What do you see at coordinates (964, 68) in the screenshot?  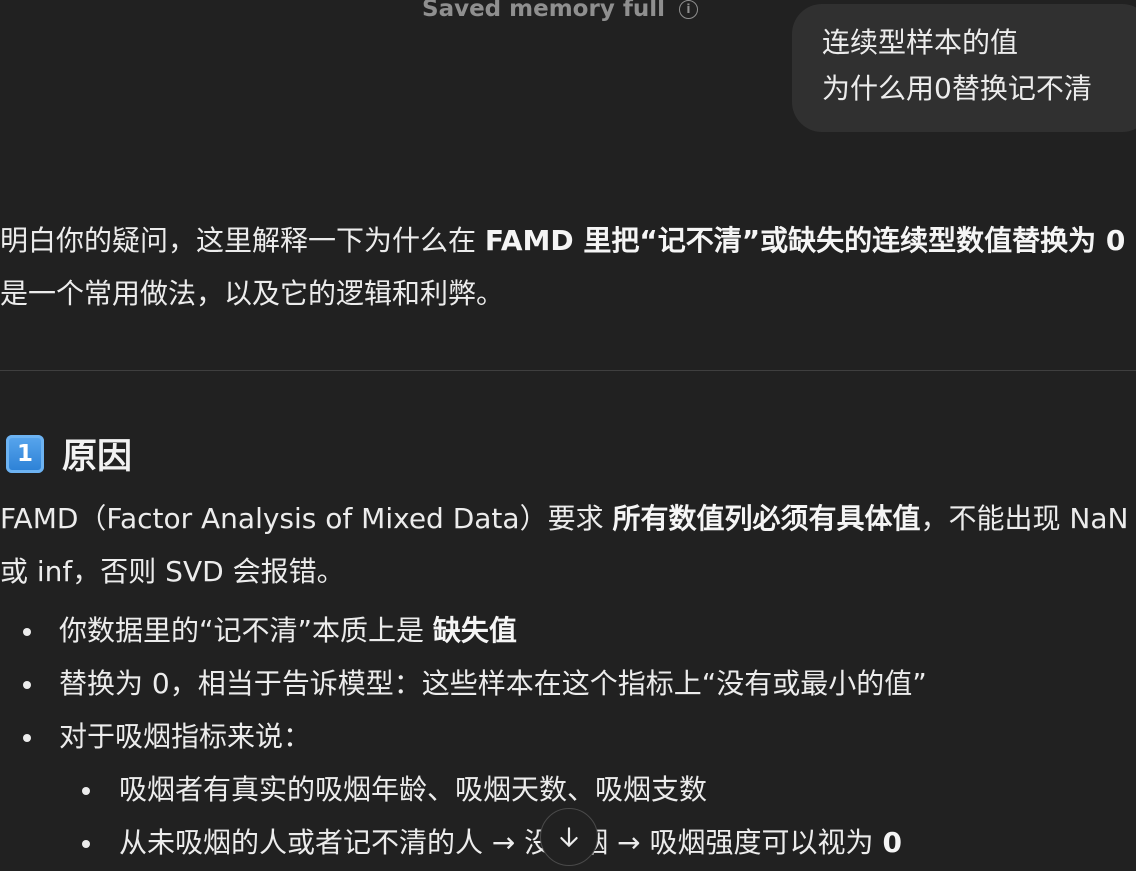 I see `user-message-bubble: 连续型样本的值 为什么用0替换记不清` at bounding box center [964, 68].